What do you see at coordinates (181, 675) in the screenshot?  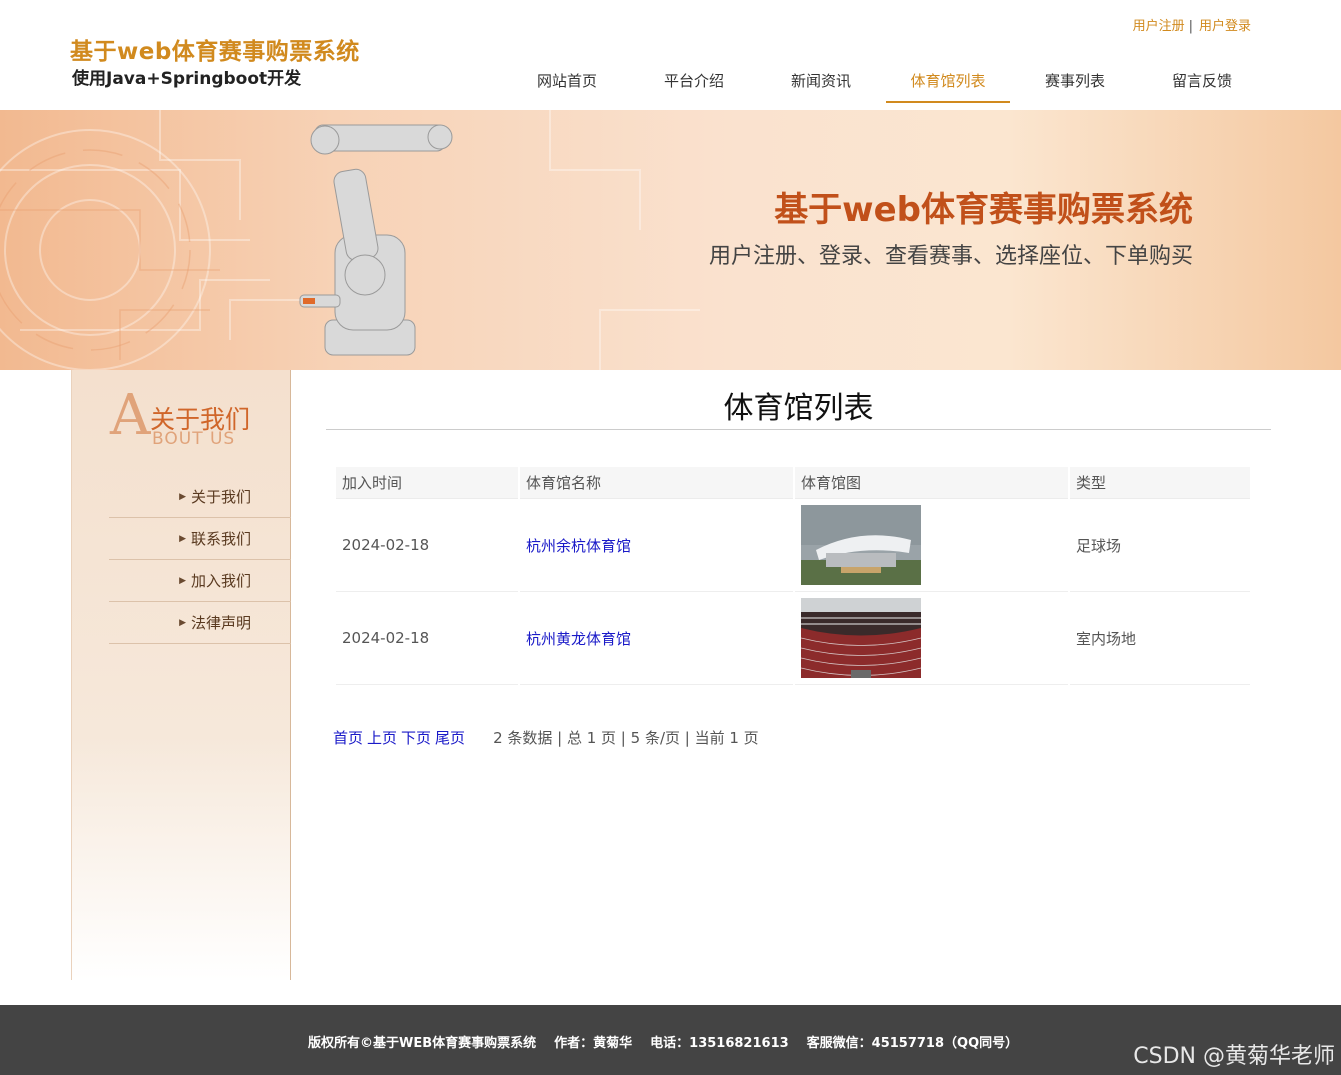 I see `sidebar: A 关于我们 BOUT US ▶ 关于我们 ▶ 联系我们 ▶ 加入我们 ▶ 法律声明` at bounding box center [181, 675].